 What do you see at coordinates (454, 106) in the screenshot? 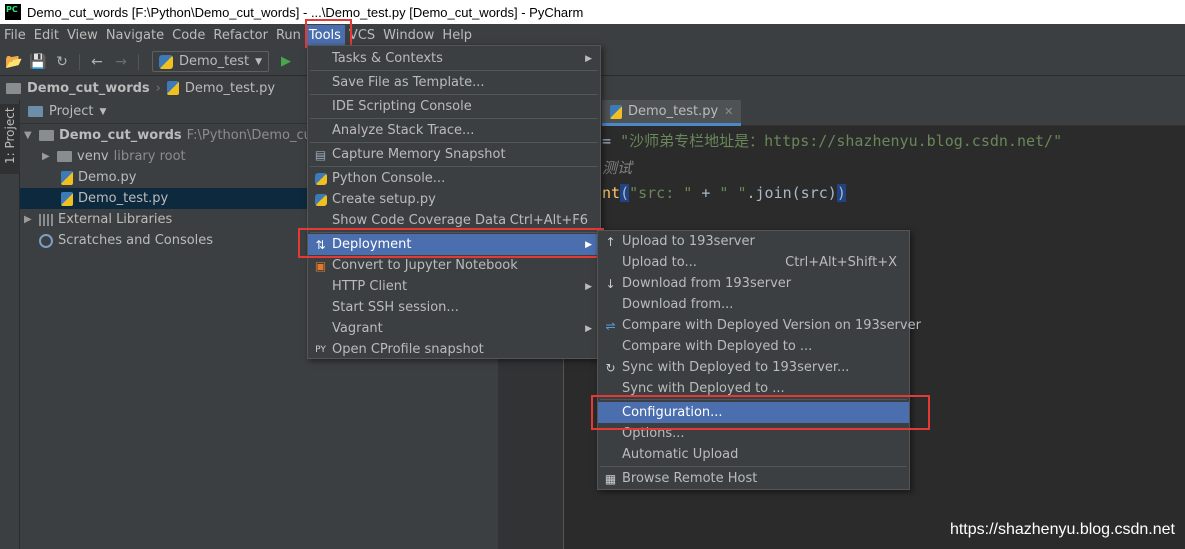
I see `menu-item-ide-scripting-console: IDE Scripting Console` at bounding box center [454, 106].